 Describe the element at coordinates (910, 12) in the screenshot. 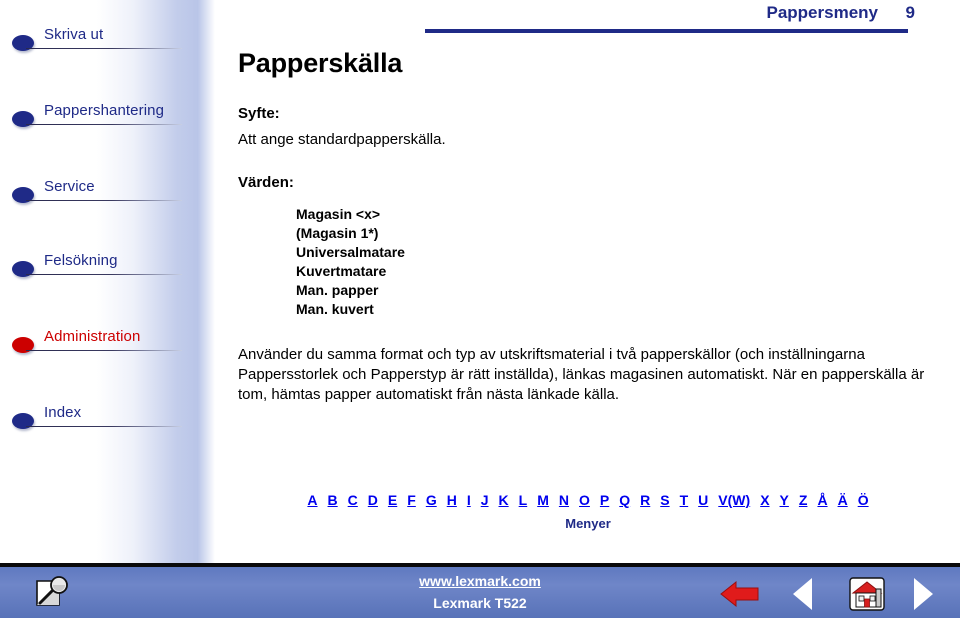

I see `header-page-number: 9` at that location.